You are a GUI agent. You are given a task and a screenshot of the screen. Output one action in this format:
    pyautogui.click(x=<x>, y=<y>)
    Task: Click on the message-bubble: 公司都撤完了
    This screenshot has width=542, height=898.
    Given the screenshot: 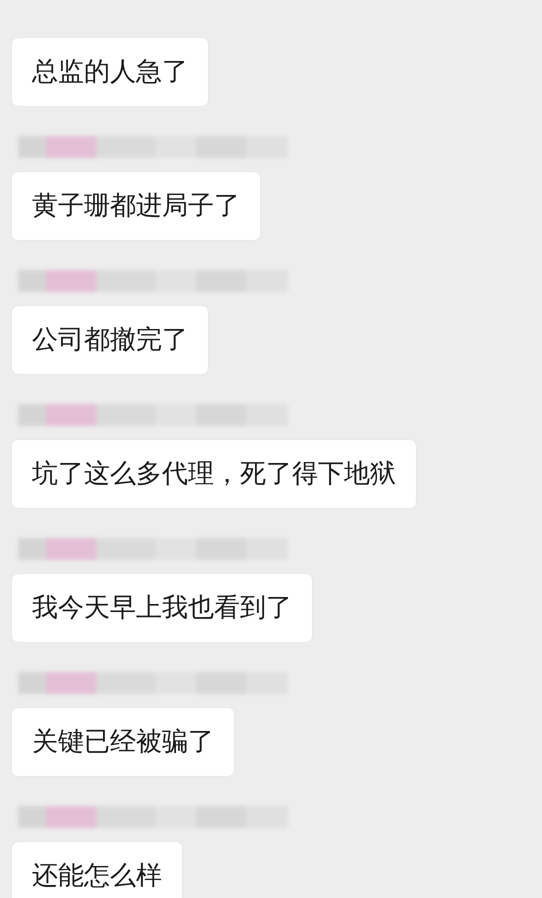 What is the action you would take?
    pyautogui.click(x=110, y=340)
    